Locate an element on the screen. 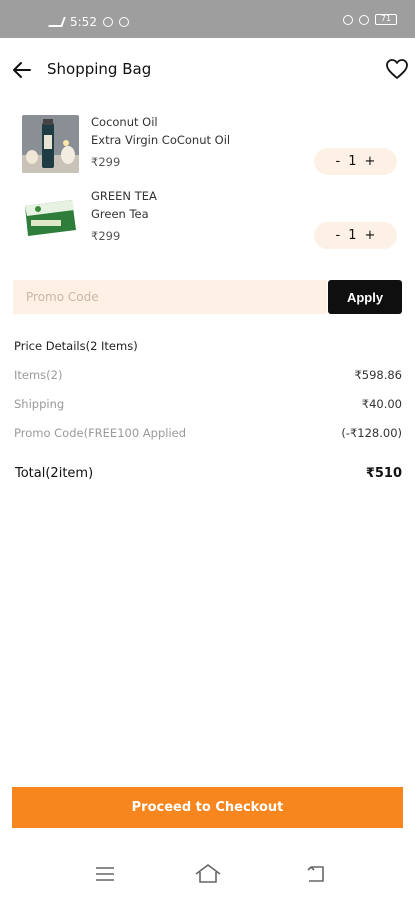  back-button is located at coordinates (22, 70).